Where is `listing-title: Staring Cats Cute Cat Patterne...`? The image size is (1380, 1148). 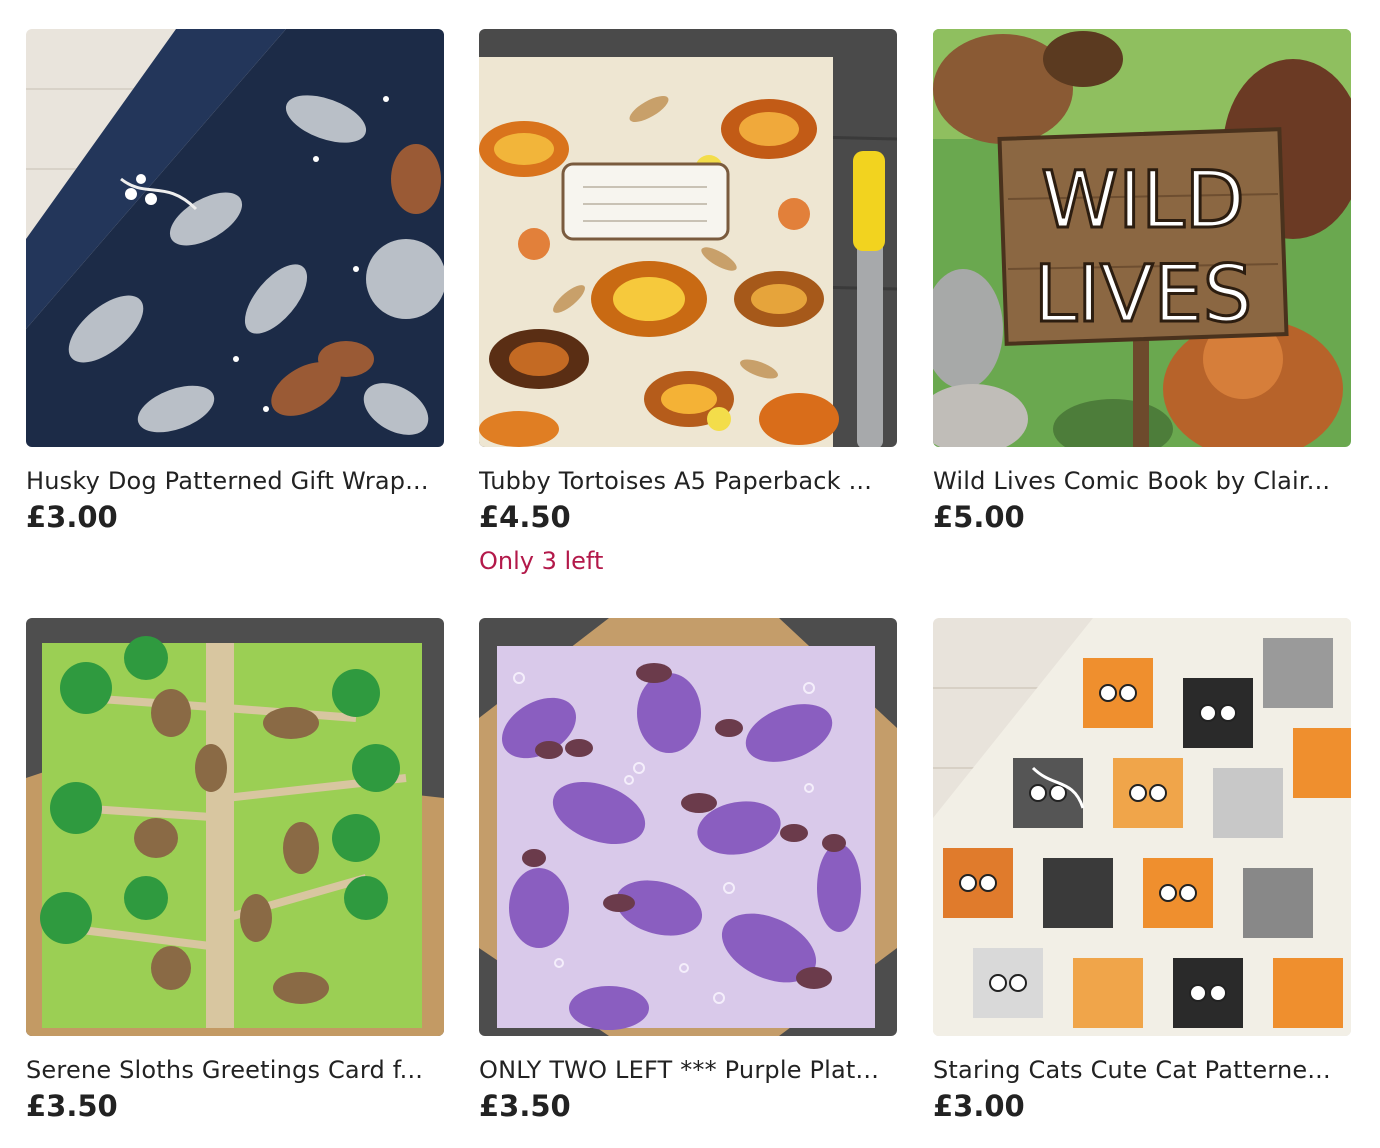
listing-title: Staring Cats Cute Cat Patterne... is located at coordinates (1142, 1070).